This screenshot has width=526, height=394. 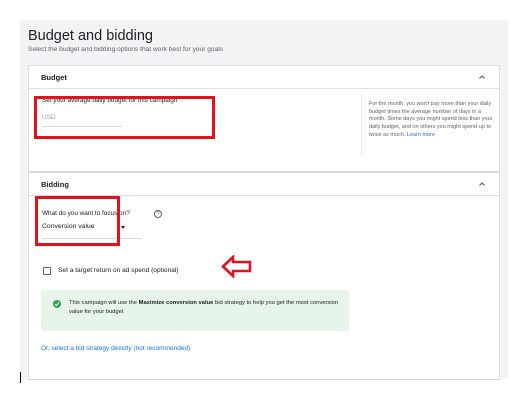 What do you see at coordinates (77, 221) in the screenshot?
I see `focus-highlight-box` at bounding box center [77, 221].